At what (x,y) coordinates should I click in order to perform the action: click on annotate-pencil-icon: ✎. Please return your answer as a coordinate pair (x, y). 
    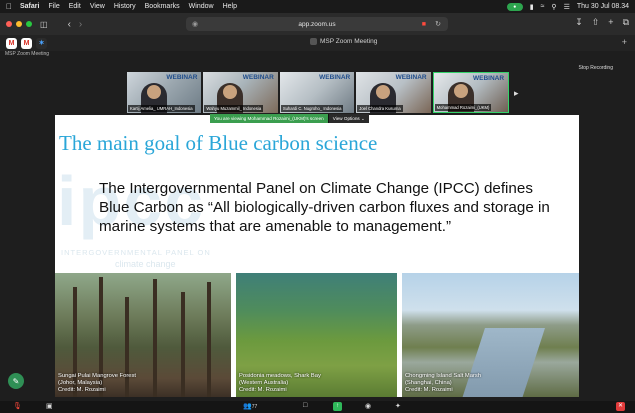
    Looking at the image, I should click on (16, 381).